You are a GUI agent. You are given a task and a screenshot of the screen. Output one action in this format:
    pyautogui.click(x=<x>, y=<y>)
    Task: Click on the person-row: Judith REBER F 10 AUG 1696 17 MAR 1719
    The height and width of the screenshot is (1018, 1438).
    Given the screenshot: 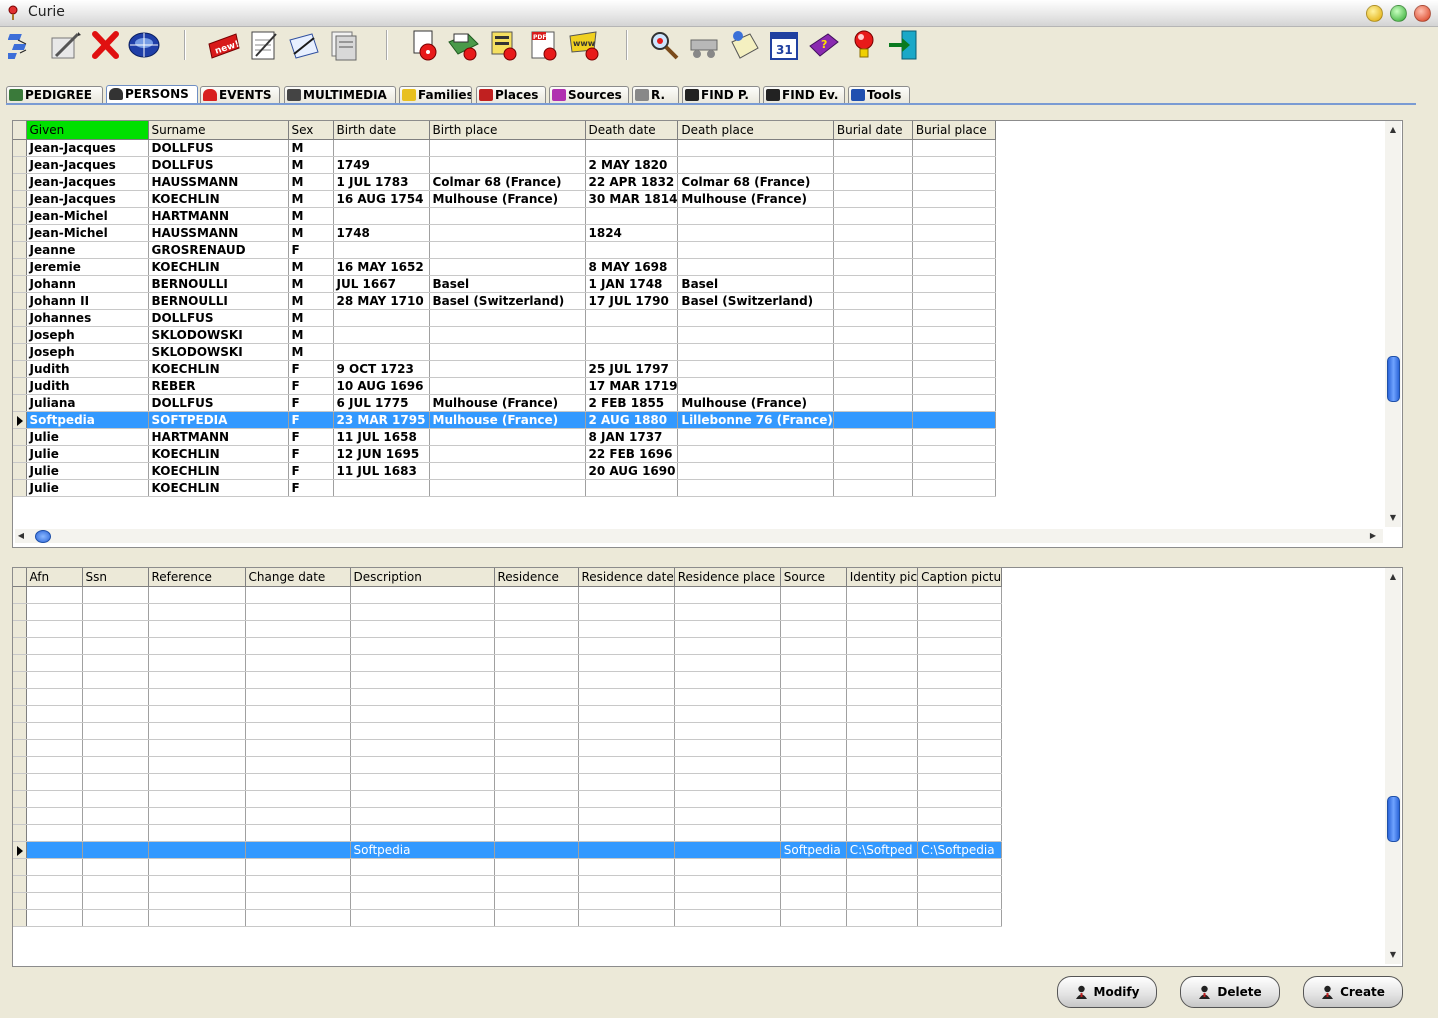 What is the action you would take?
    pyautogui.click(x=504, y=386)
    